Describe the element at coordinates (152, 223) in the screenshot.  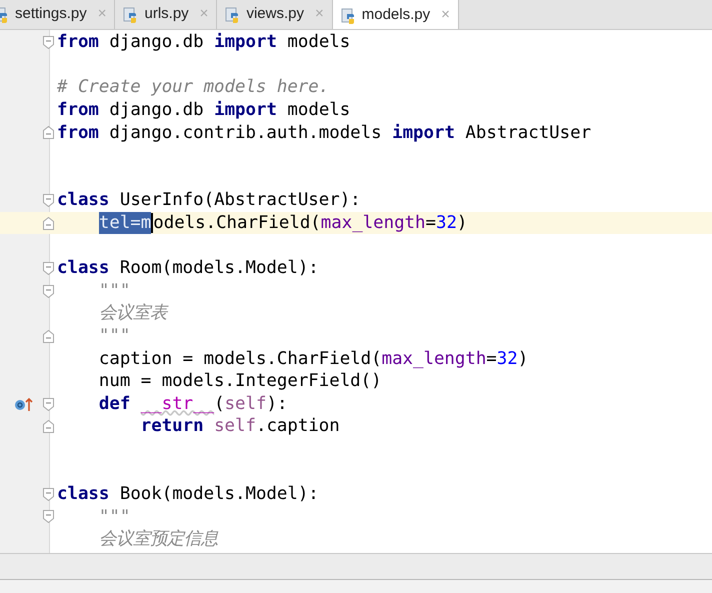
I see `text-caret` at that location.